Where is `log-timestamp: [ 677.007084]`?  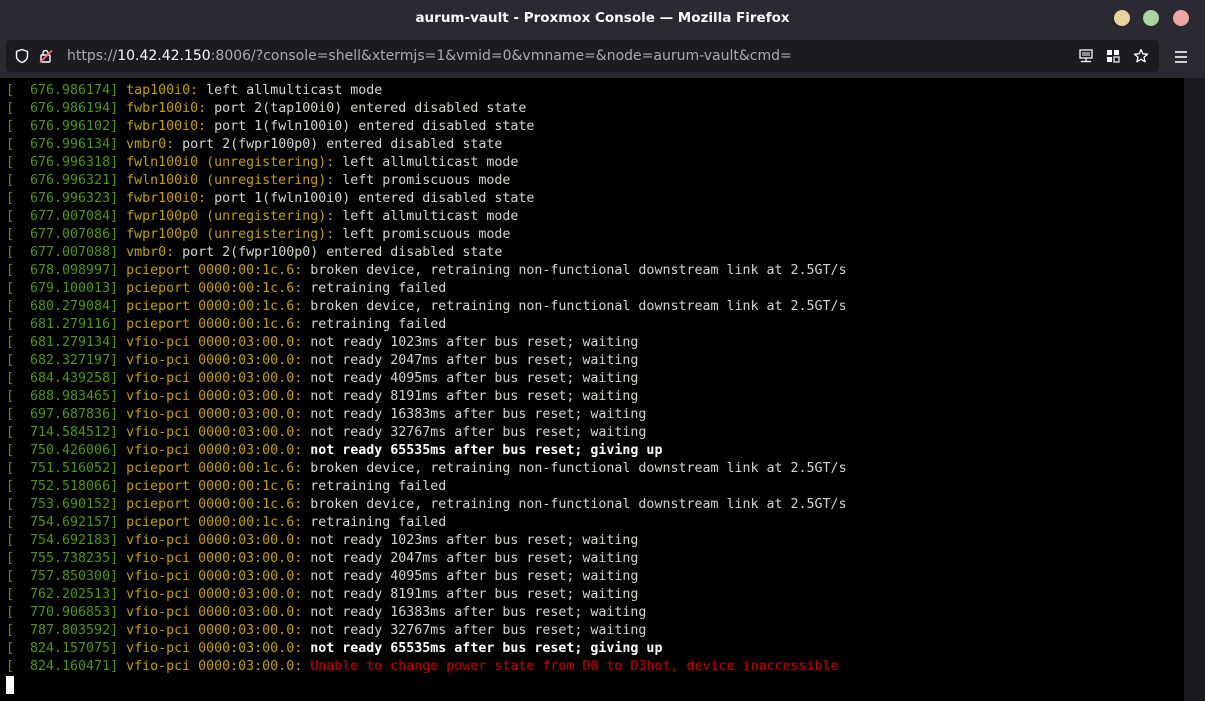 log-timestamp: [ 677.007084] is located at coordinates (62, 216).